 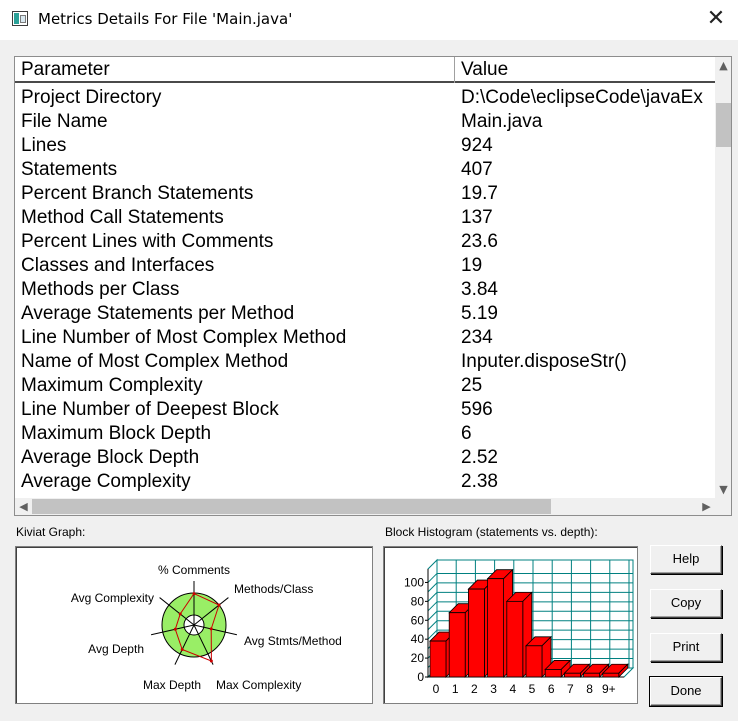 I want to click on table-row: Percent Branch Statements 19.7, so click(x=365, y=193).